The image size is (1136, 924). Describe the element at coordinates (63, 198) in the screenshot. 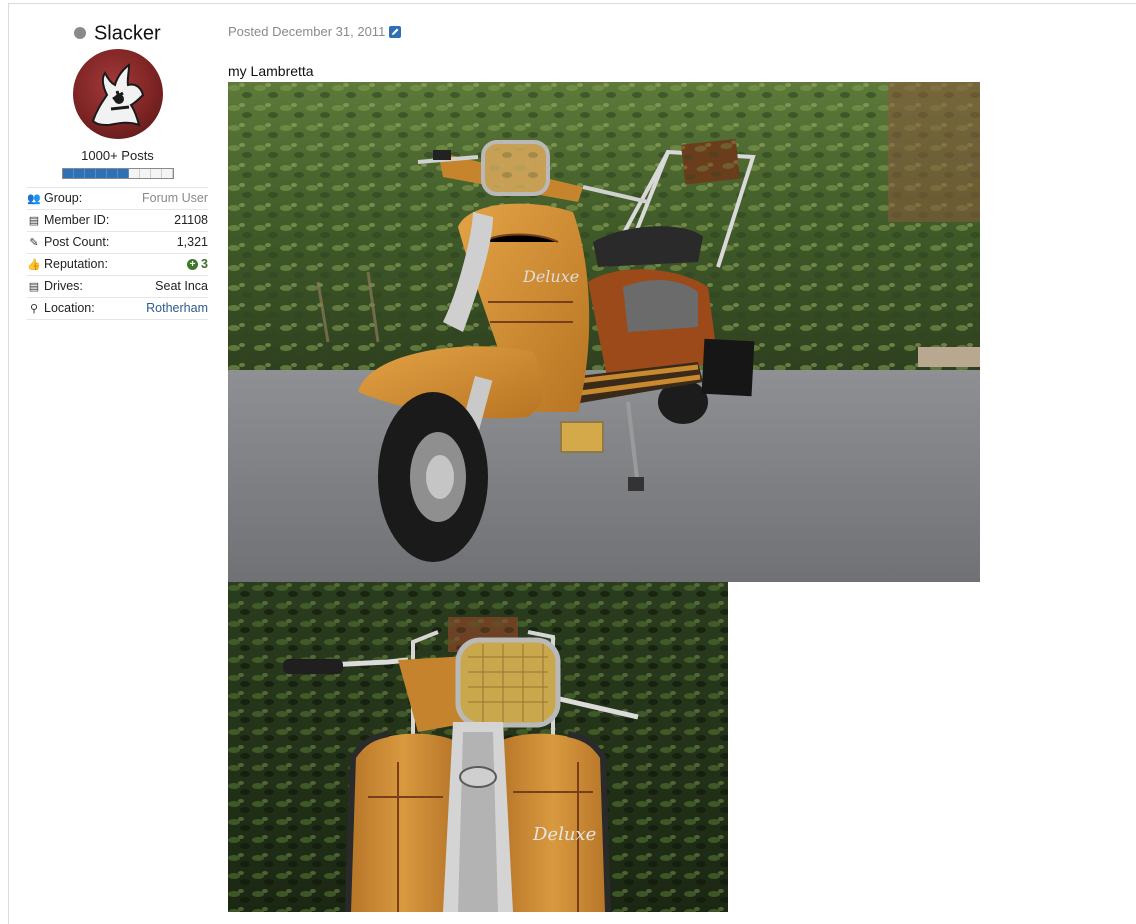

I see `author-info-key-label: Group:` at that location.